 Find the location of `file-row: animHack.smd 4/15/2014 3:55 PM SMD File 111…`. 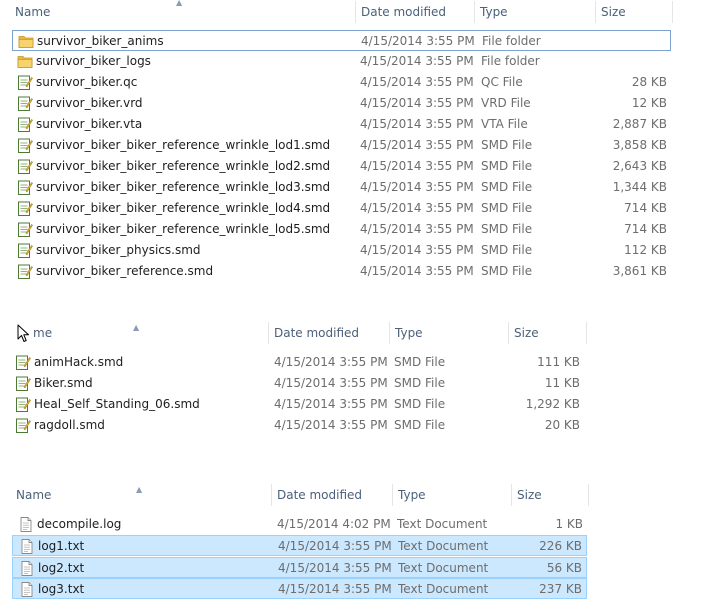

file-row: animHack.smd 4/15/2014 3:55 PM SMD File 111… is located at coordinates (299, 362).